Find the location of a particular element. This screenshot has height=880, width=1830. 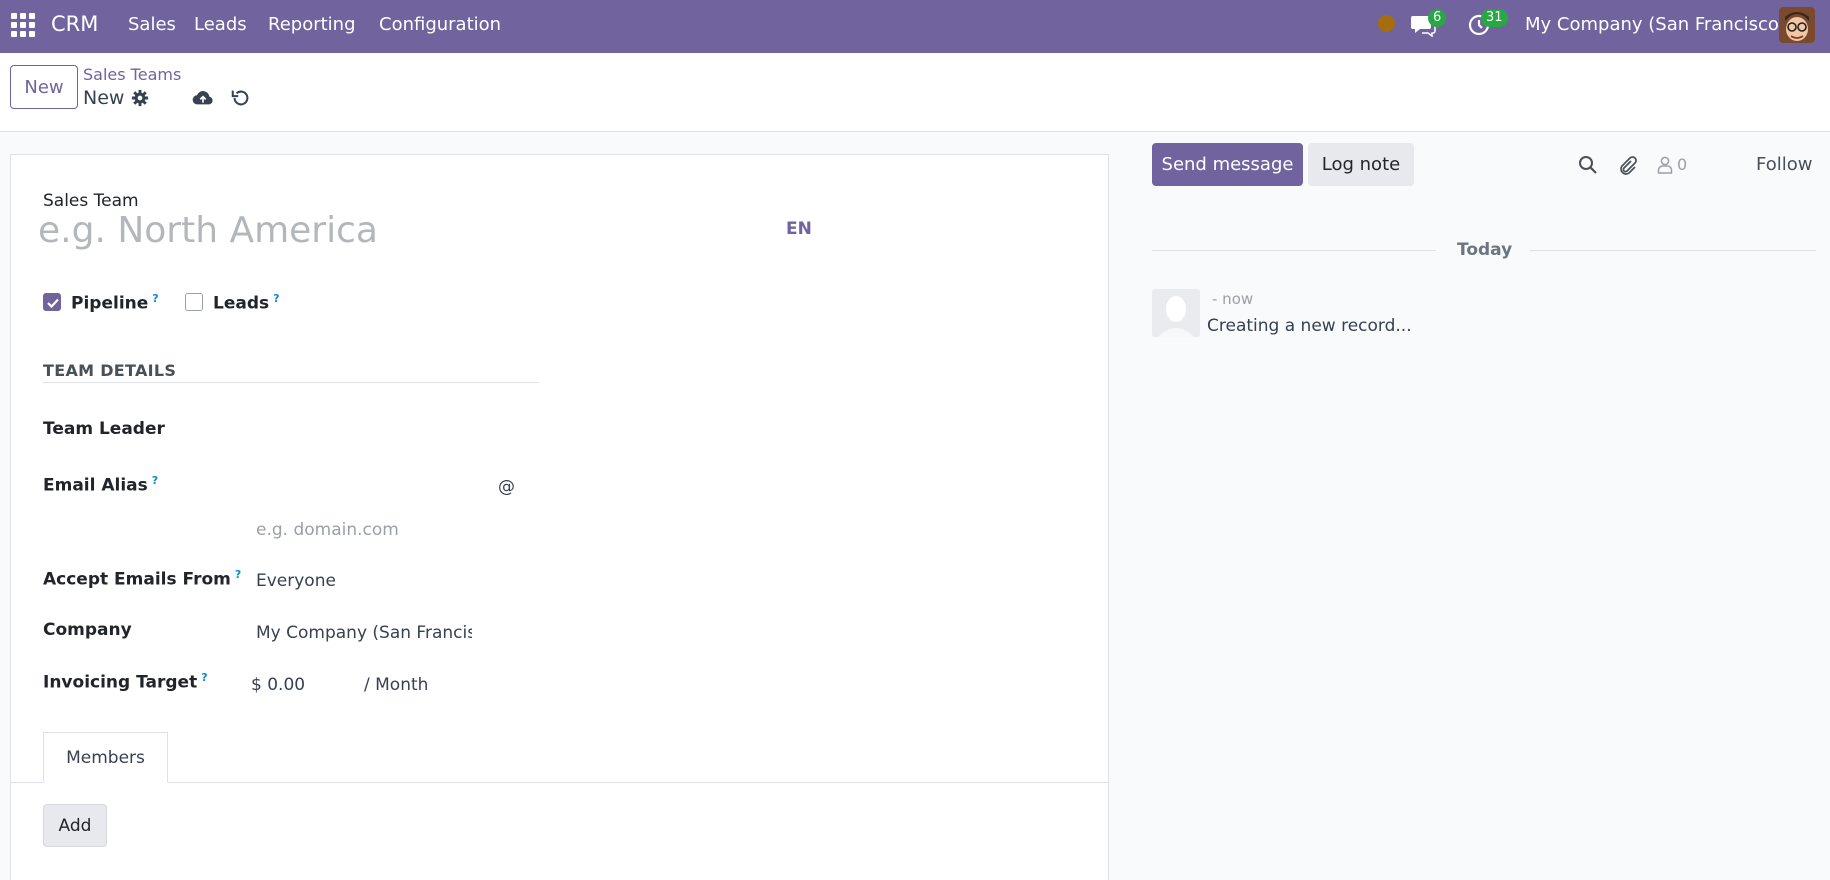

follower-count: 0 is located at coordinates (1682, 164).